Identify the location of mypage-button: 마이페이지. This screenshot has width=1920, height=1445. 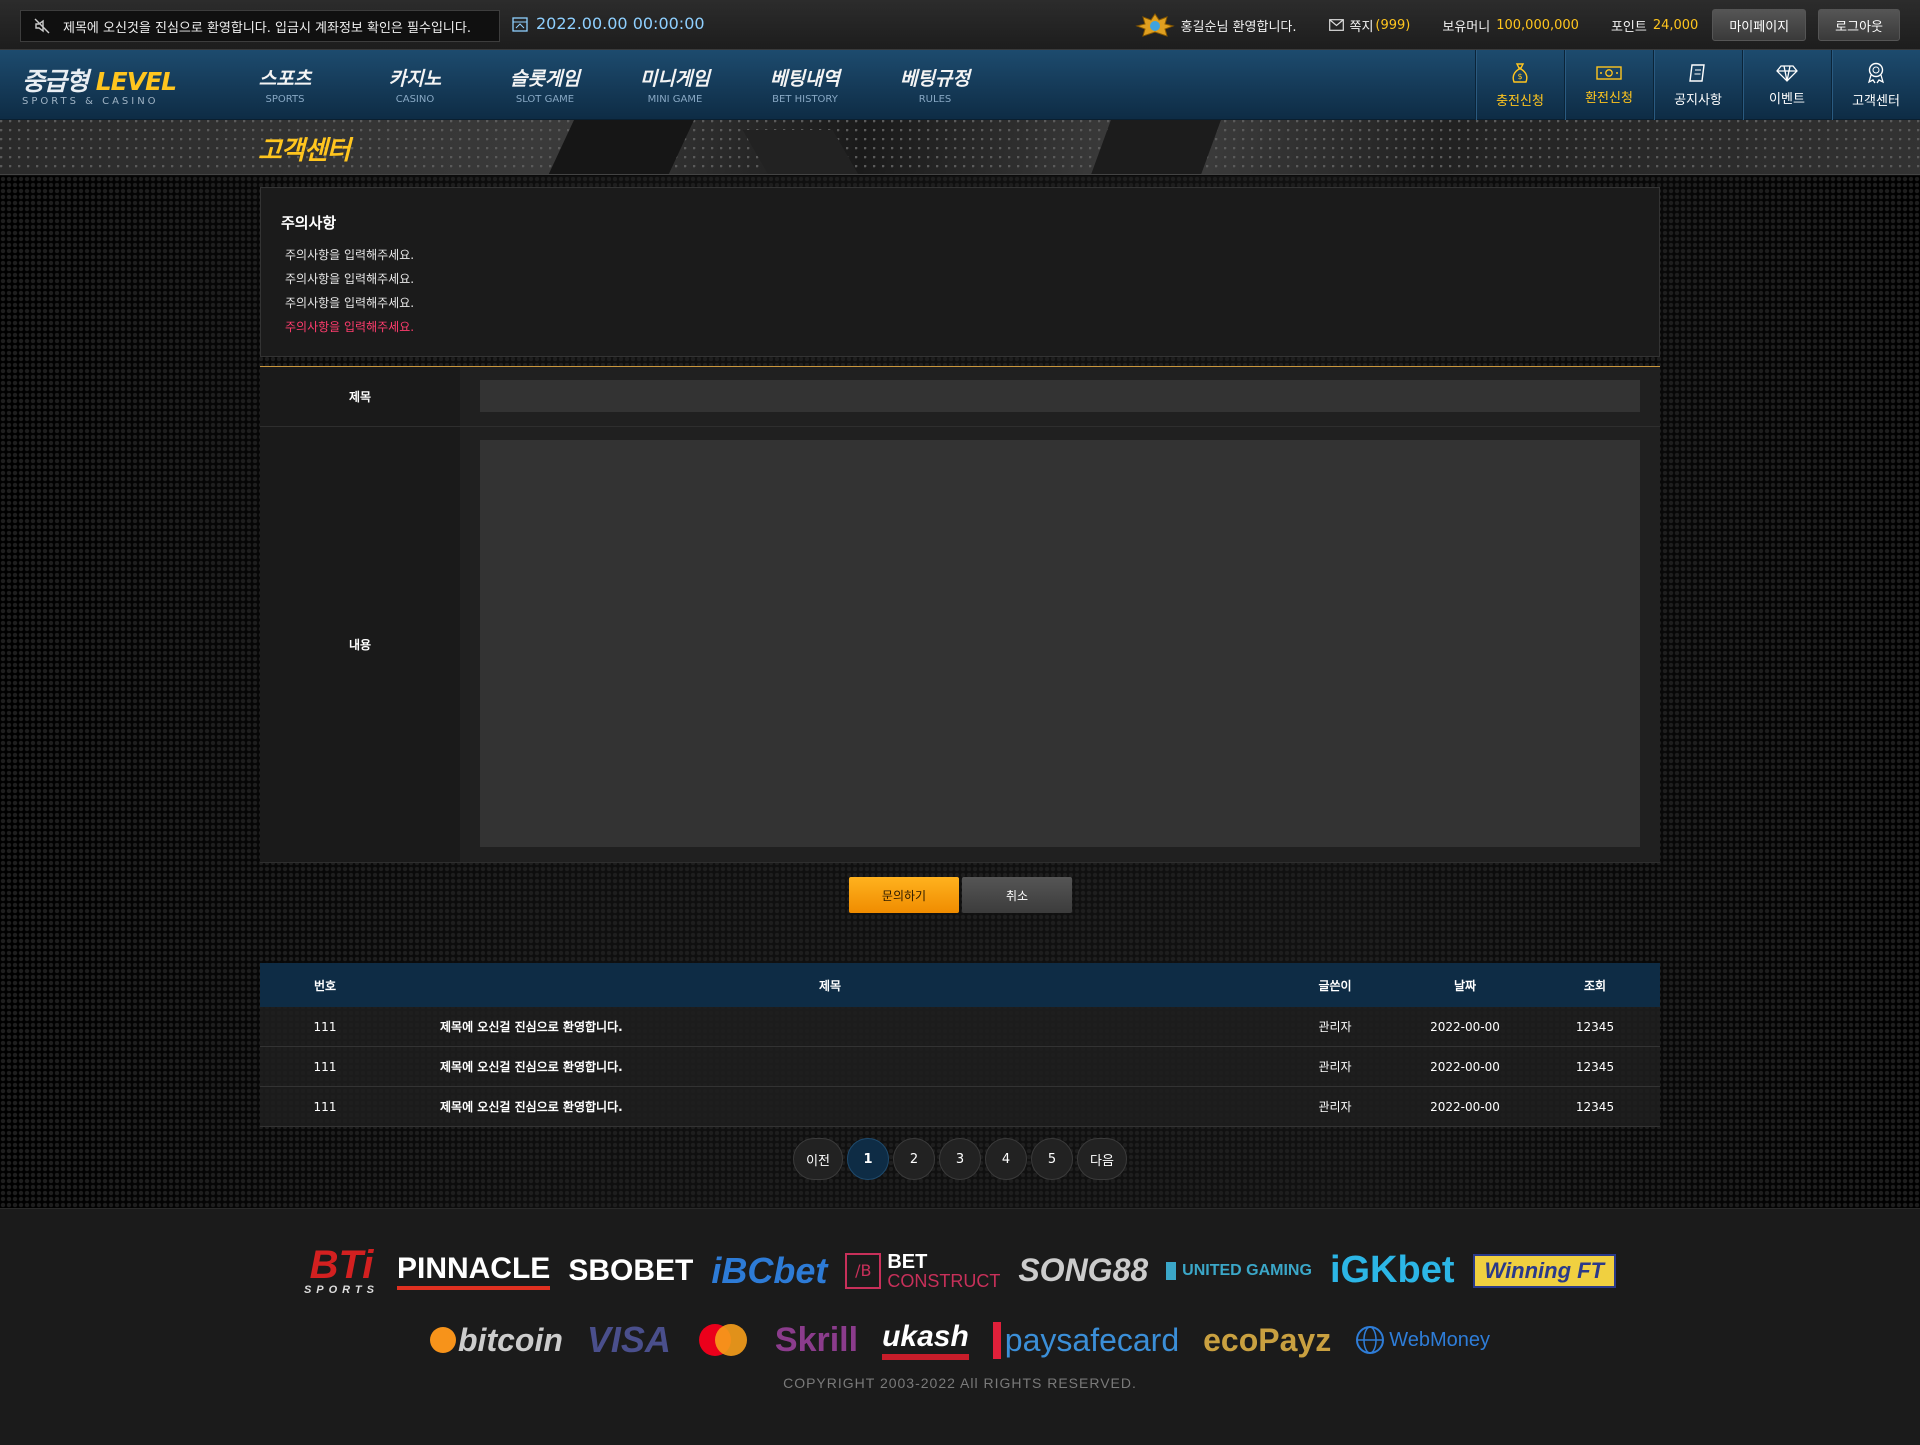
(1759, 25).